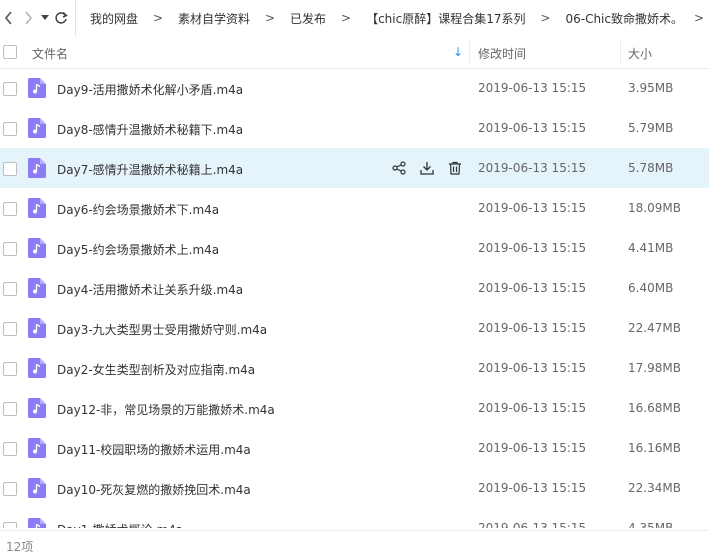 The width and height of the screenshot is (709, 558). I want to click on file-size: 5.79MB, so click(651, 128).